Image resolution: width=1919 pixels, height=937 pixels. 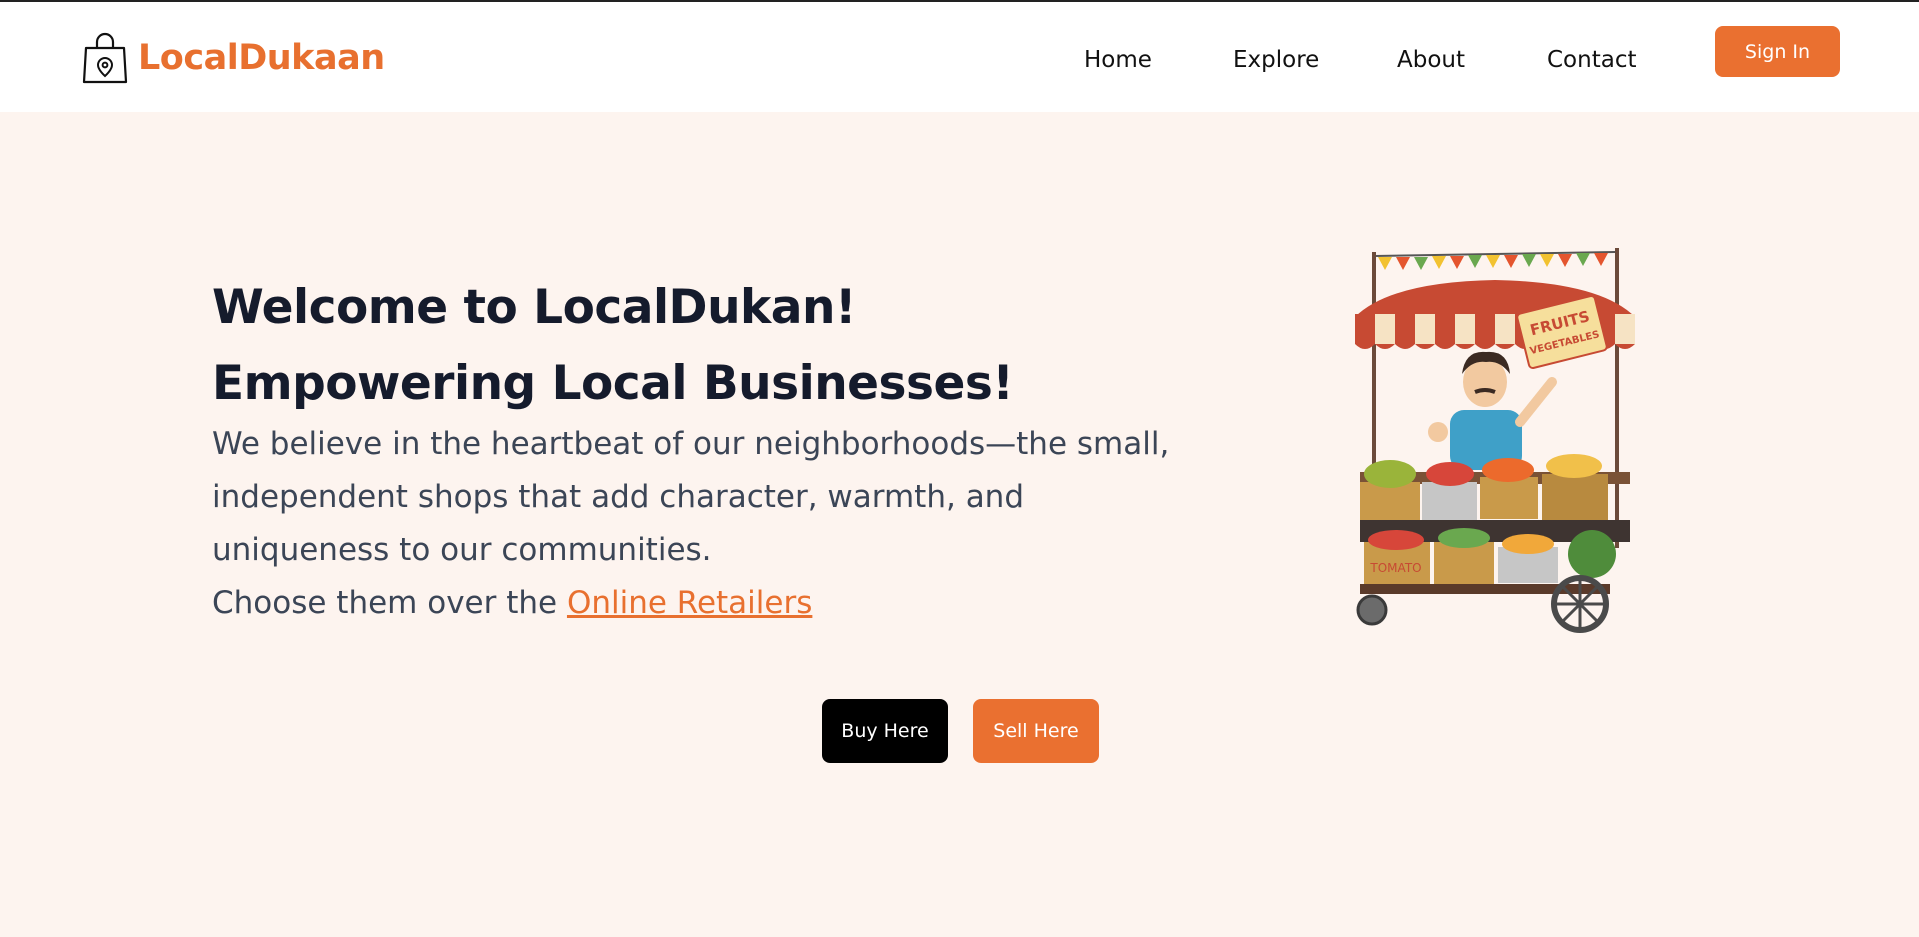 I want to click on nav-link-contact: Contact, so click(x=1591, y=60).